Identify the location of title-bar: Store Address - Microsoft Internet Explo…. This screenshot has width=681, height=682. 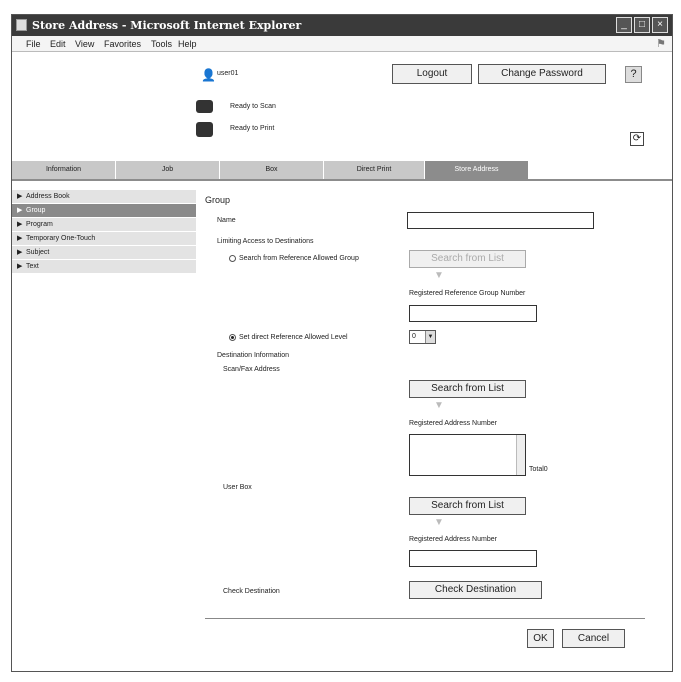
(342, 25).